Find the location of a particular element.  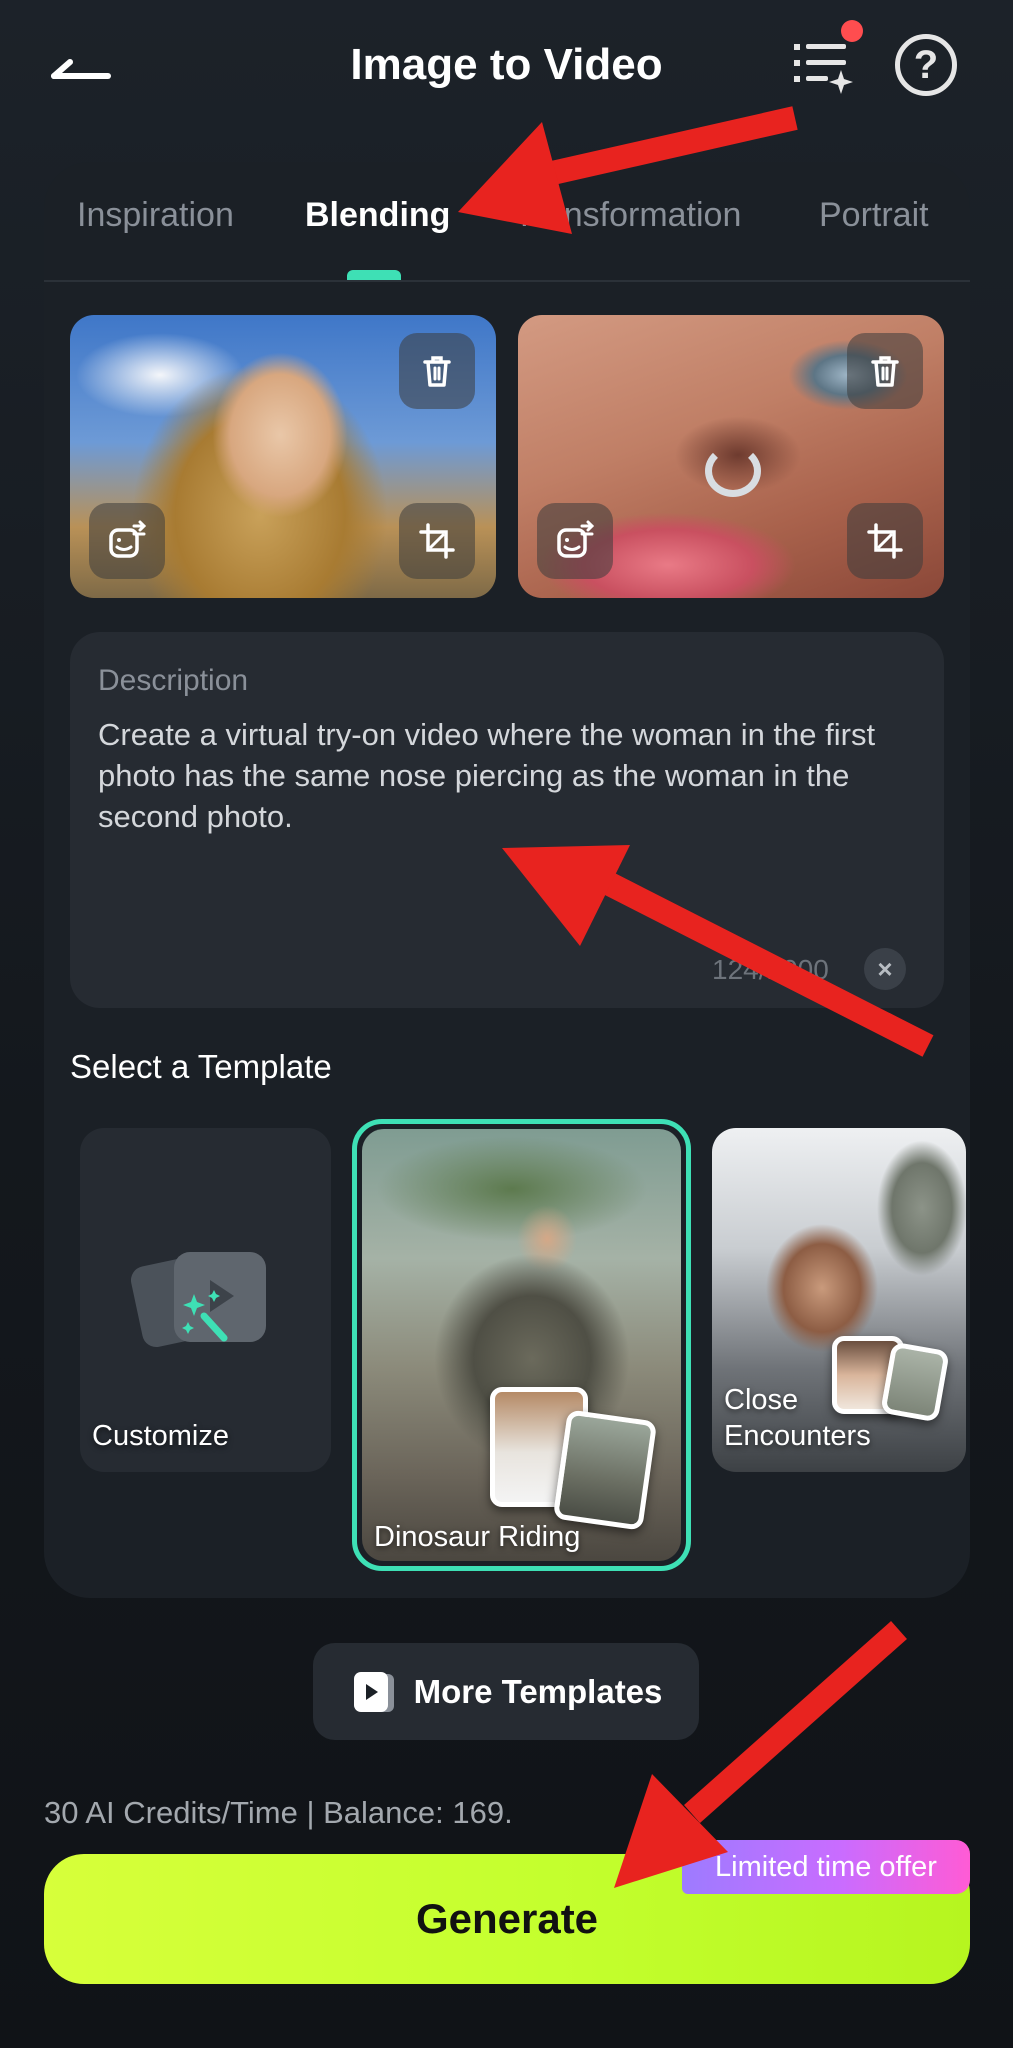

page-title: Image to Video is located at coordinates (506, 64).